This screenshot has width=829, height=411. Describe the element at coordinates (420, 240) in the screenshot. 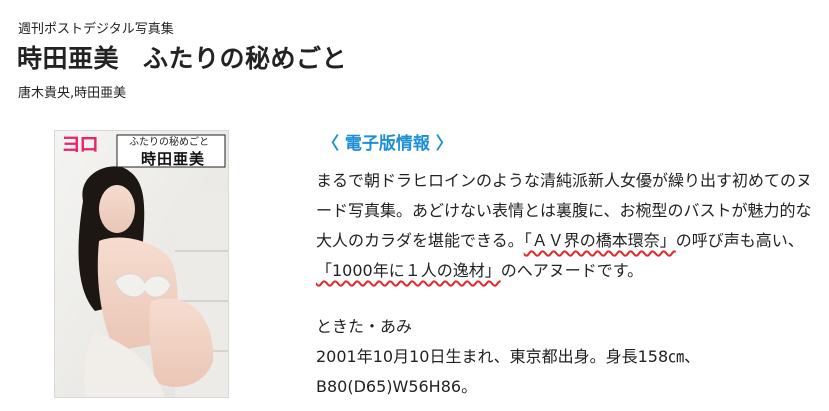

I see `desc-line-3-pre: 大人のカラダを堪能できる。` at that location.